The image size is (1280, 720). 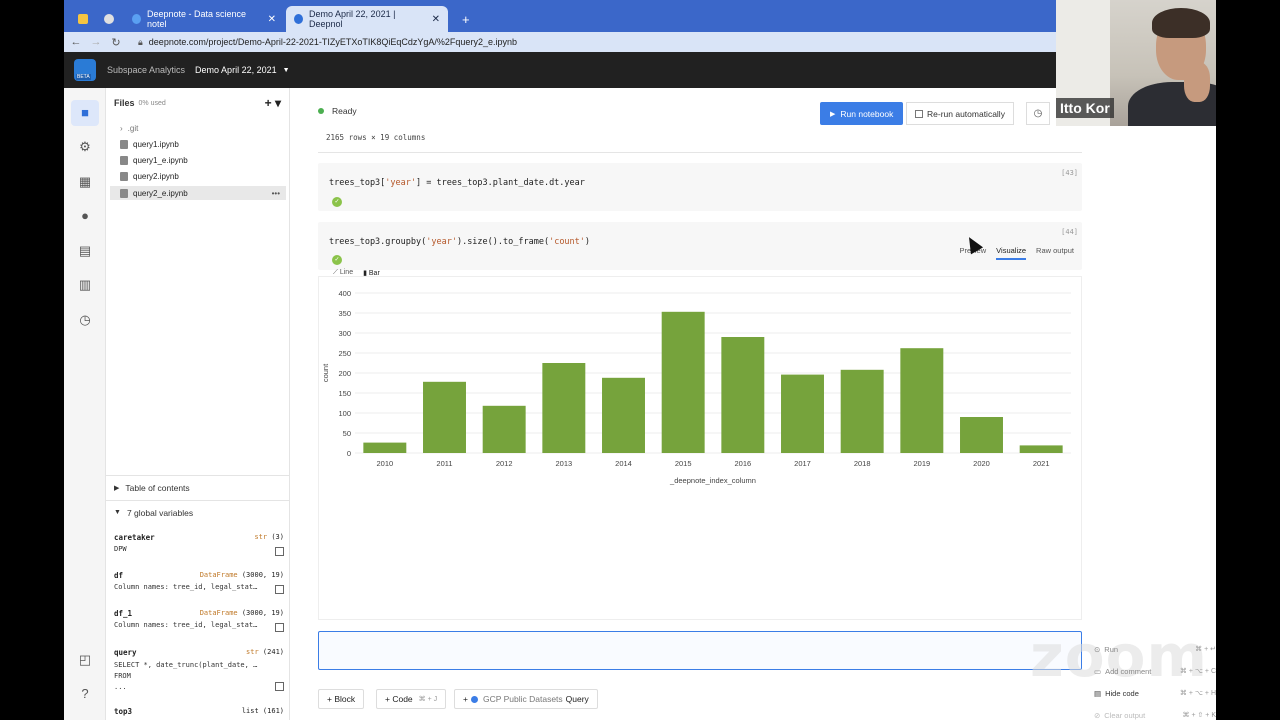 What do you see at coordinates (140, 41) in the screenshot?
I see `lock-icon: 🔒︎` at bounding box center [140, 41].